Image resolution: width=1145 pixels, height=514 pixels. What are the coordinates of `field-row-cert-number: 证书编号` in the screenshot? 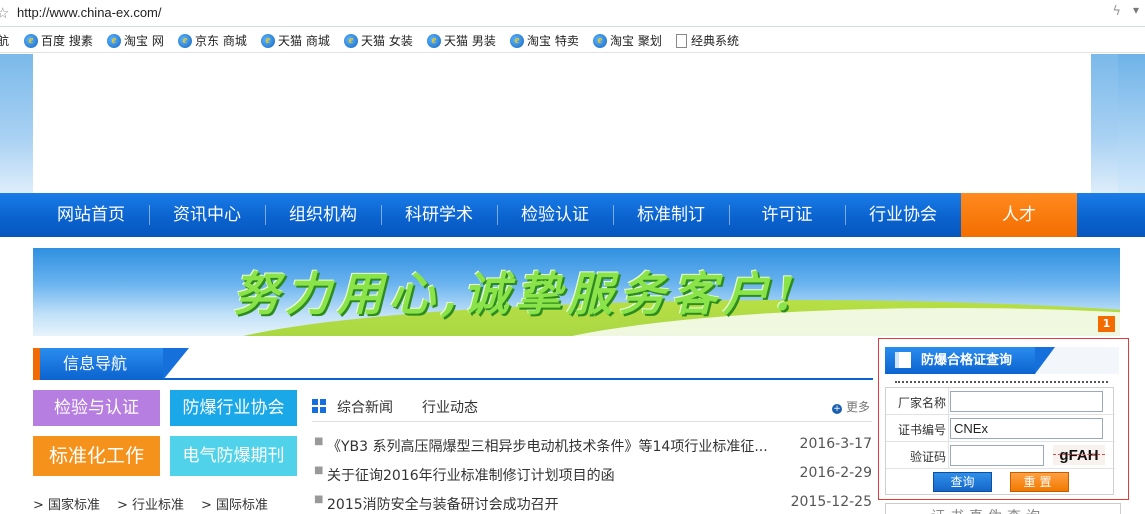 It's located at (1000, 428).